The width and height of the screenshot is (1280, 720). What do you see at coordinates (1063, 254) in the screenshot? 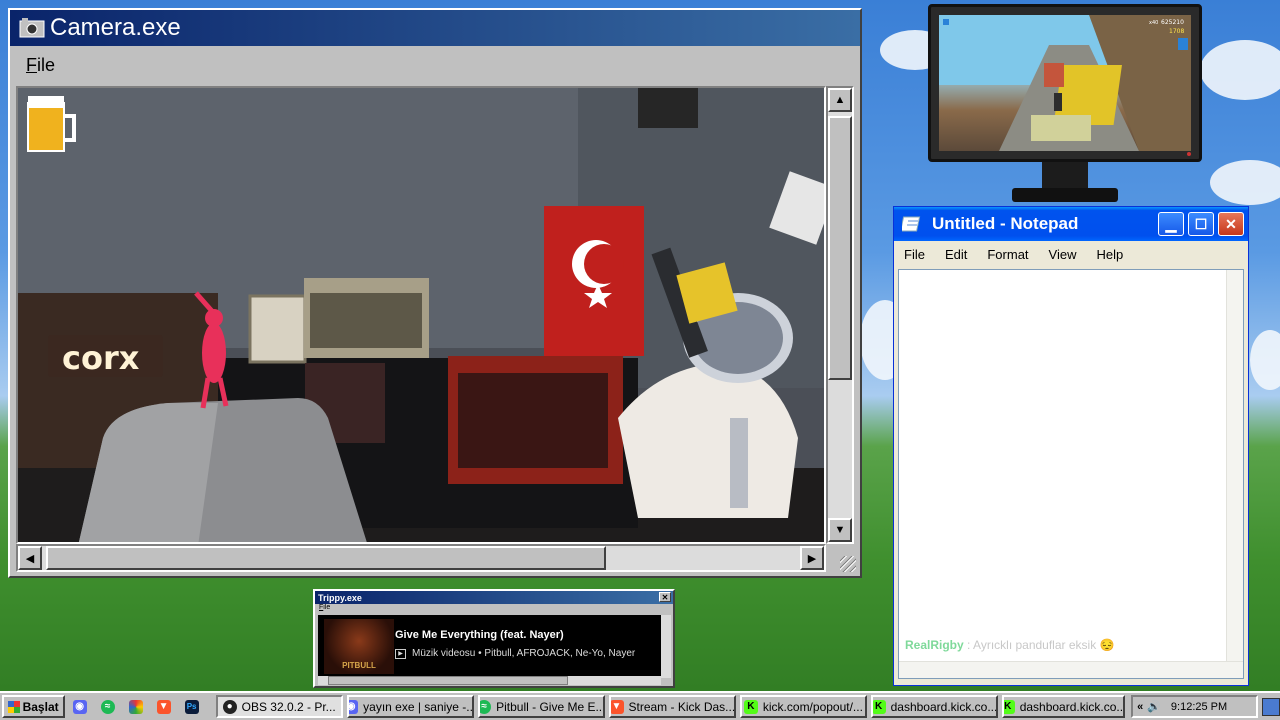
I see `notepad-menu-view: View` at bounding box center [1063, 254].